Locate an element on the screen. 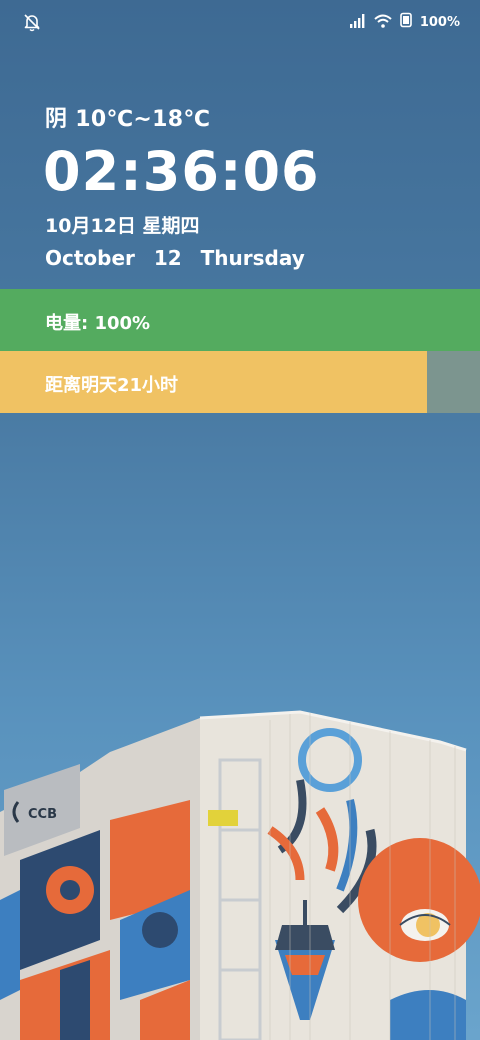 Image resolution: width=480 pixels, height=1040 pixels. battery-bar-label: 电量: 100% is located at coordinates (98, 323).